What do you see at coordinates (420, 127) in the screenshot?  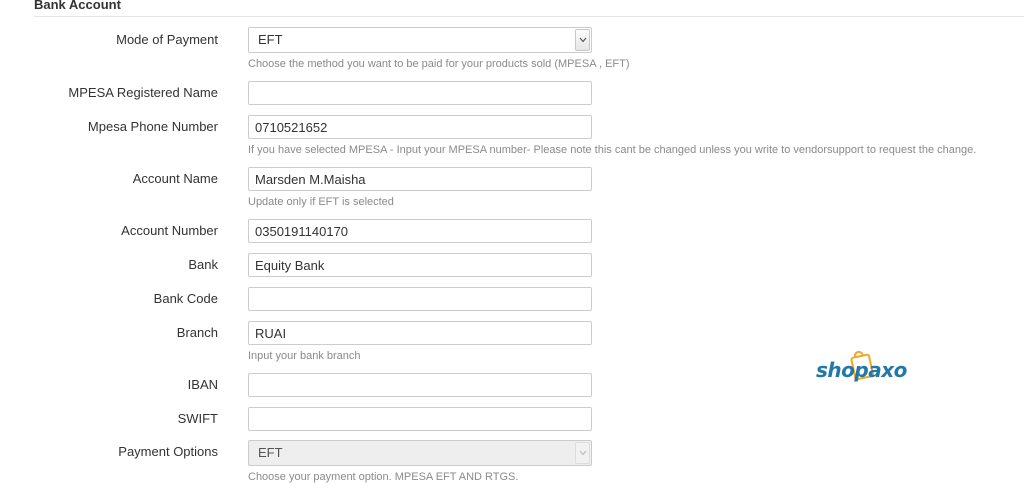 I see `mpesa-phone-number-input` at bounding box center [420, 127].